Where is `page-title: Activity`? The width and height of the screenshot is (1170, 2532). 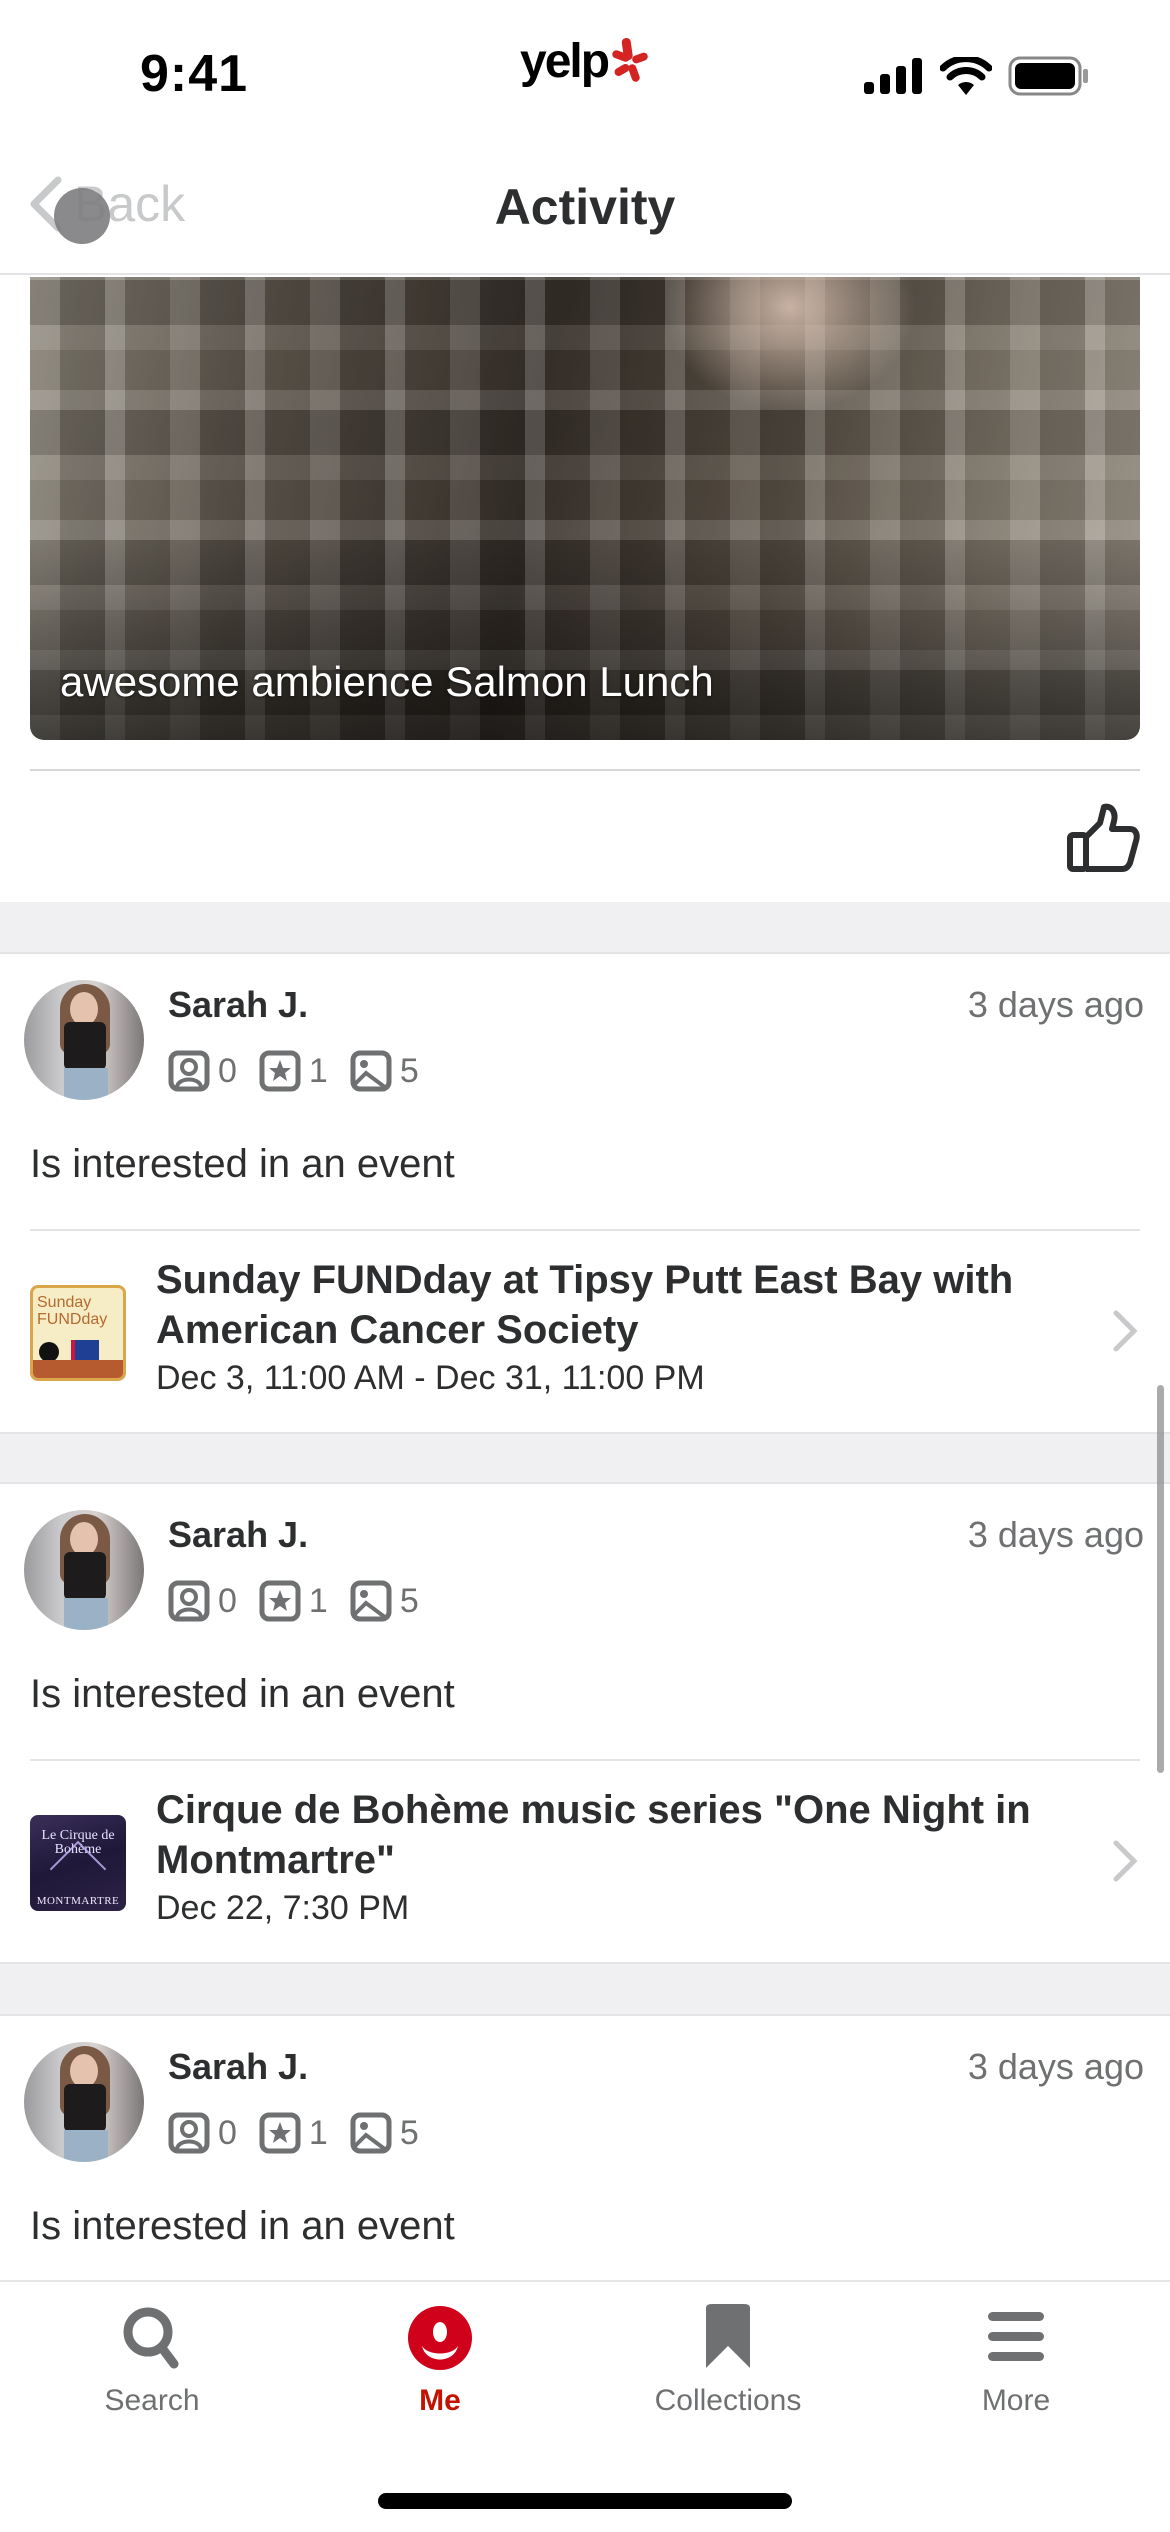
page-title: Activity is located at coordinates (585, 207).